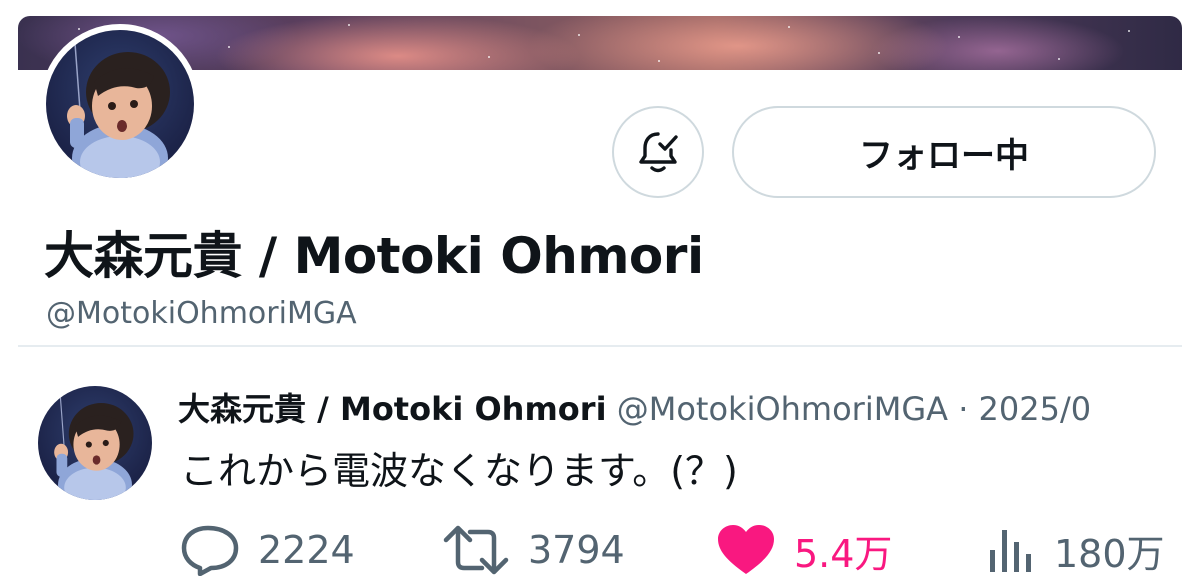 The height and width of the screenshot is (584, 1200). Describe the element at coordinates (392, 409) in the screenshot. I see `tweet-author-name: 大森元貴 / Motoki Ohmori` at that location.